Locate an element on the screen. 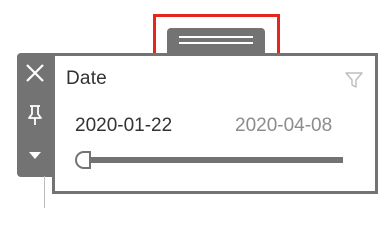 The height and width of the screenshot is (240, 386). pin-button is located at coordinates (35, 115).